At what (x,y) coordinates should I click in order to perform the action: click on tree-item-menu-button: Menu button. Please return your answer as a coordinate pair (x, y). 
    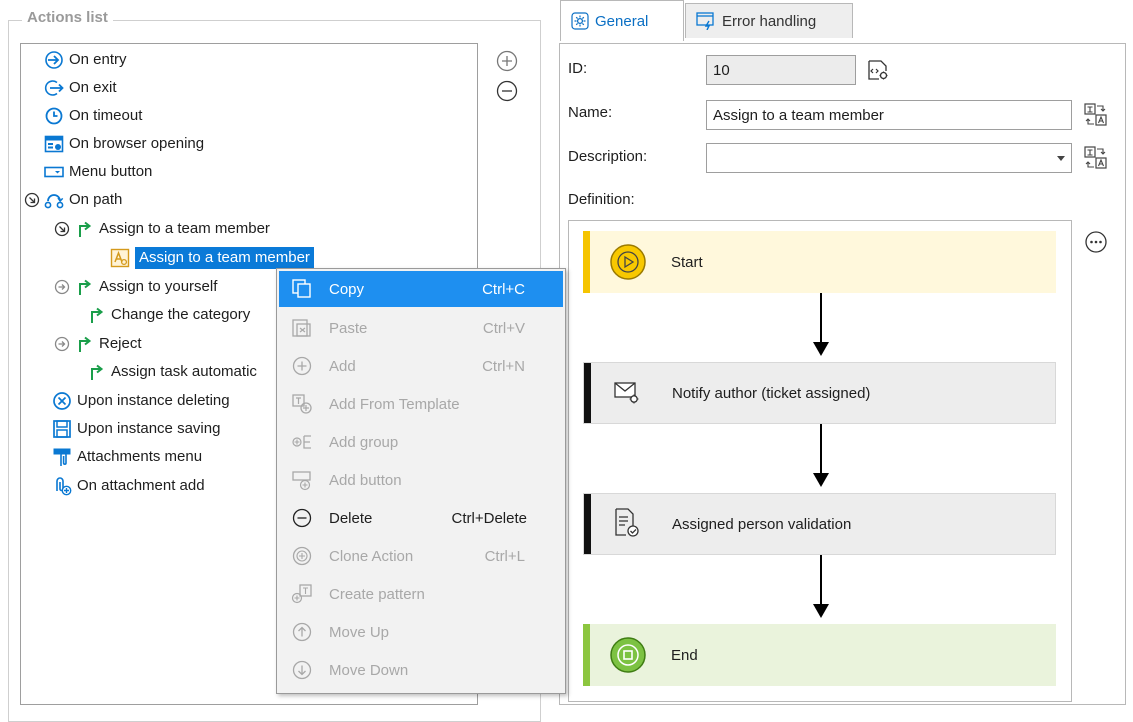
    Looking at the image, I should click on (98, 172).